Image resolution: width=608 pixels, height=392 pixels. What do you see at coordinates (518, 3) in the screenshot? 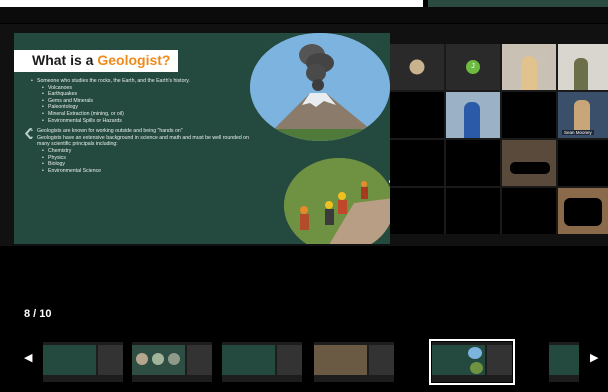
I see `top-bar-accent` at bounding box center [518, 3].